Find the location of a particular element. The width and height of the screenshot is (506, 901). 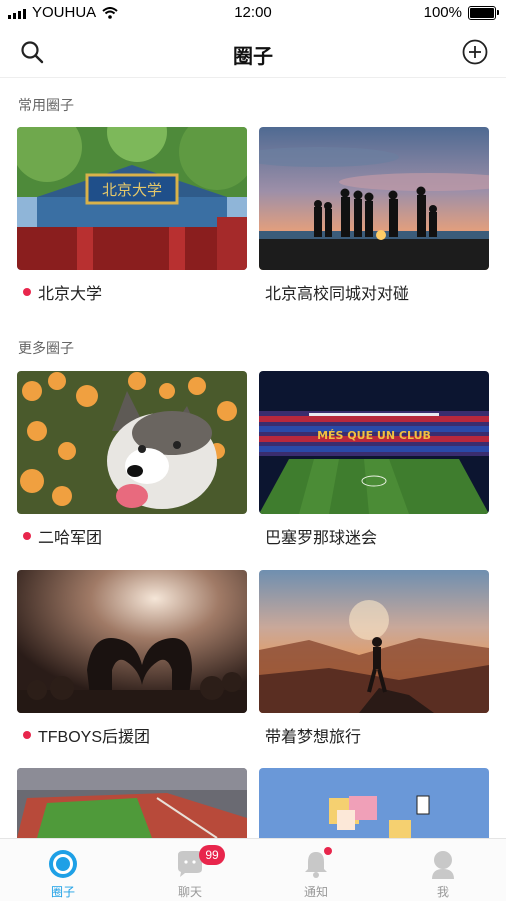

notification-dot is located at coordinates (328, 851).